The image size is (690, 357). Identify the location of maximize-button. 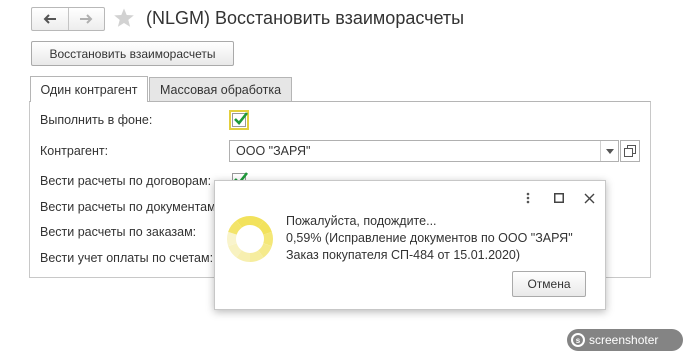
(559, 198).